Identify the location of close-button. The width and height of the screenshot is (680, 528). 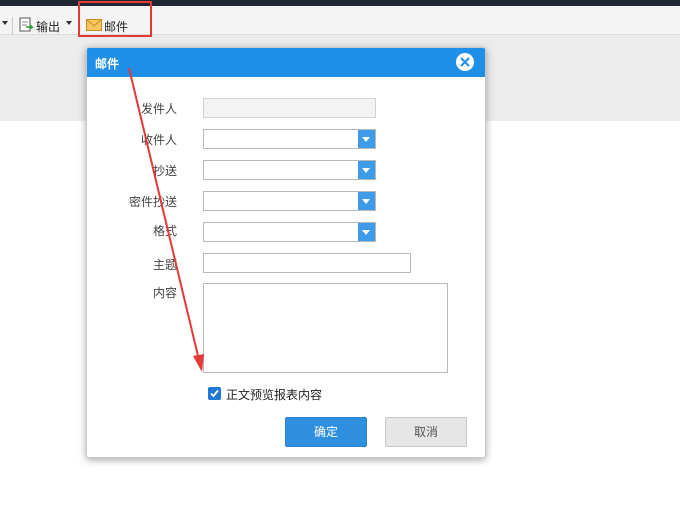
(465, 62).